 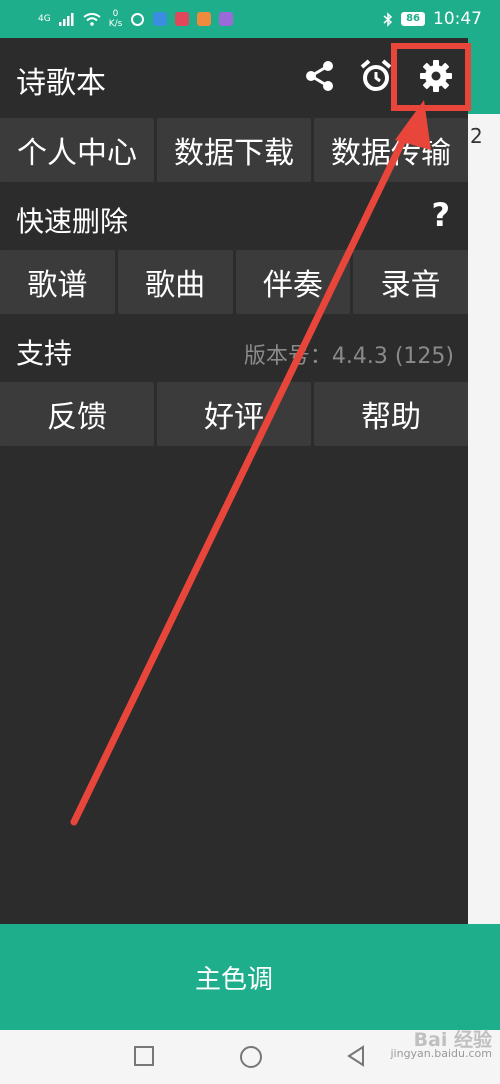 I want to click on help-button: 帮助, so click(x=391, y=414).